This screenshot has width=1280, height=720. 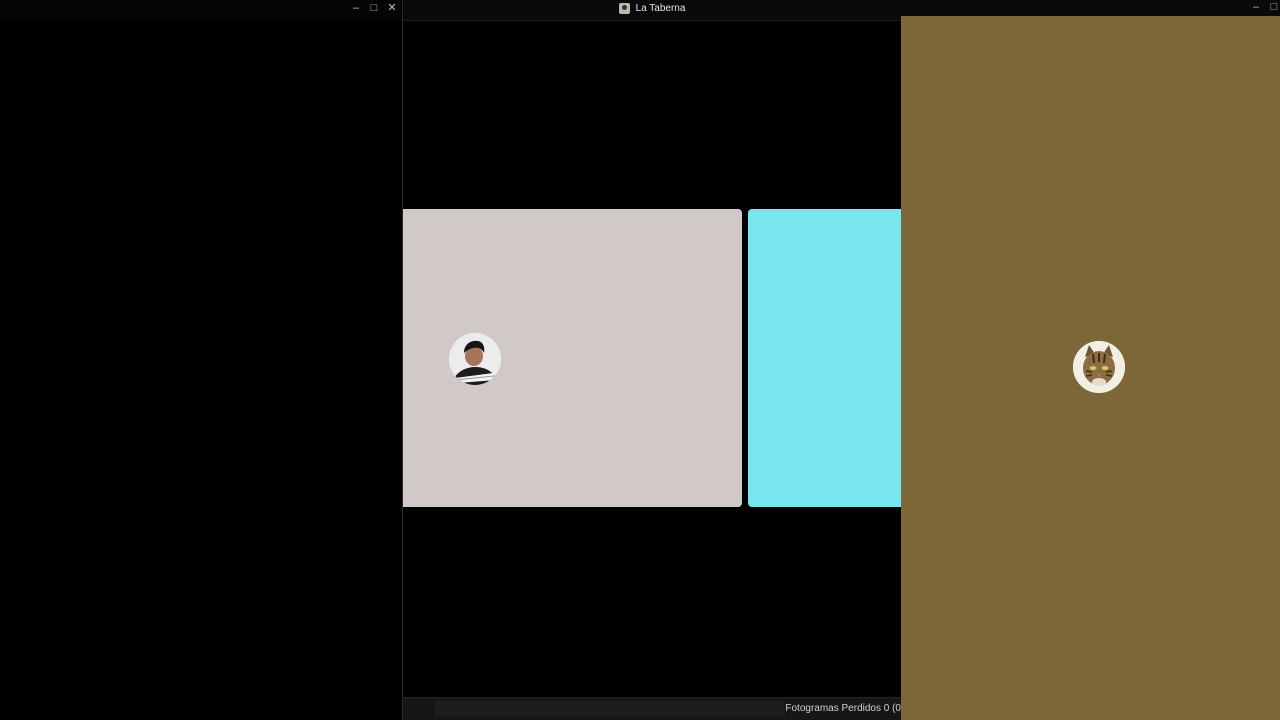 I want to click on left-window-titlebar: – □ ✕, so click(x=201, y=10).